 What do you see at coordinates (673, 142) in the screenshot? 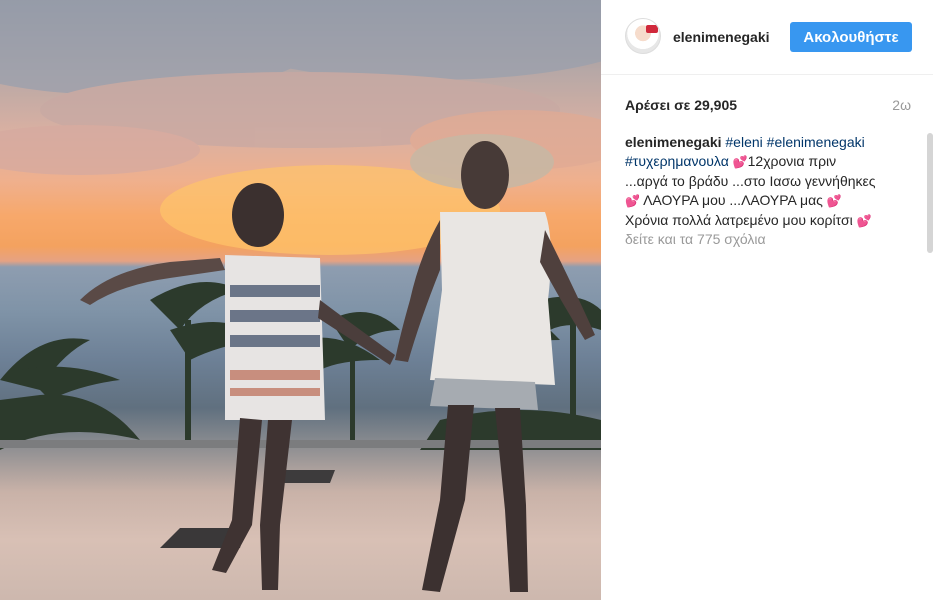
I see `caption-username: elenimenegaki` at bounding box center [673, 142].